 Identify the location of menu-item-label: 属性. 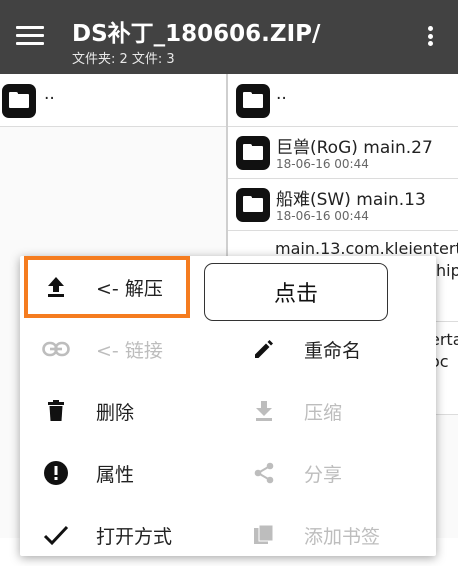
(115, 474).